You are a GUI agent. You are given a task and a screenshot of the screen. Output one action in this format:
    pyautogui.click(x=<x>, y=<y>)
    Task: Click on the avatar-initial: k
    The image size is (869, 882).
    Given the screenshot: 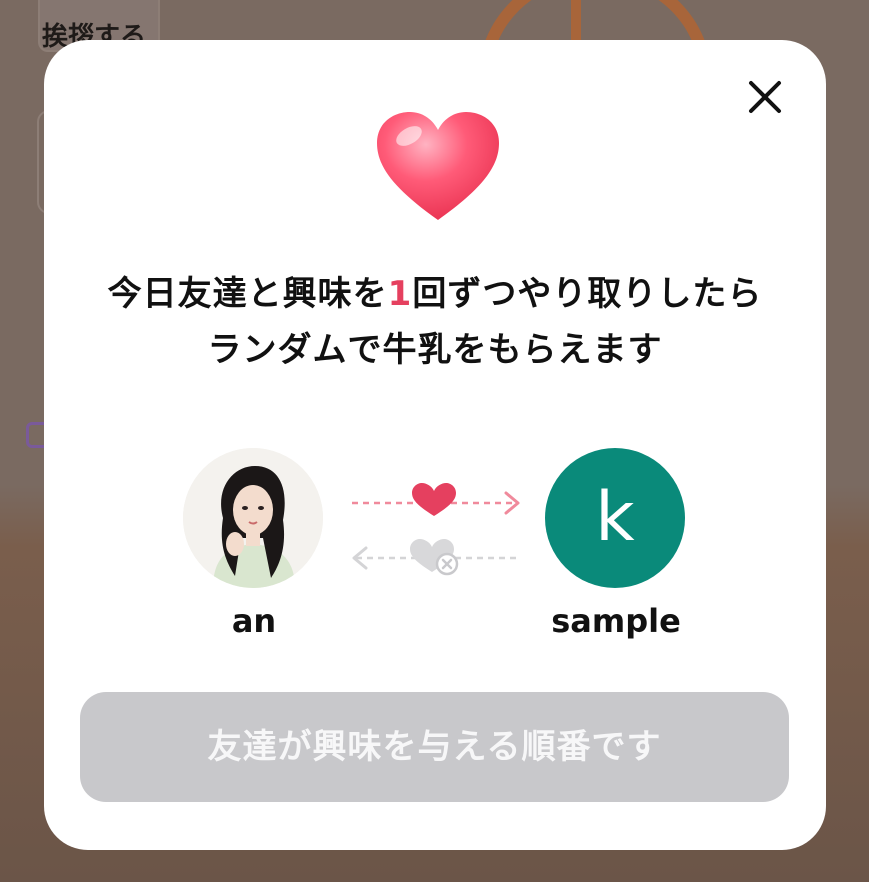 What is the action you would take?
    pyautogui.click(x=615, y=517)
    